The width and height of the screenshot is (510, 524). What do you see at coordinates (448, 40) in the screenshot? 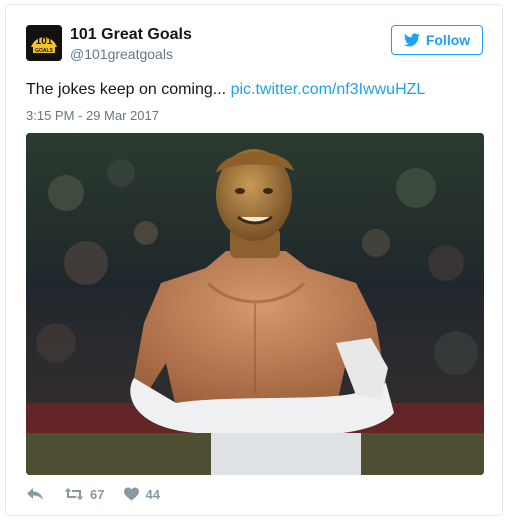
I see `follow-label: Follow` at bounding box center [448, 40].